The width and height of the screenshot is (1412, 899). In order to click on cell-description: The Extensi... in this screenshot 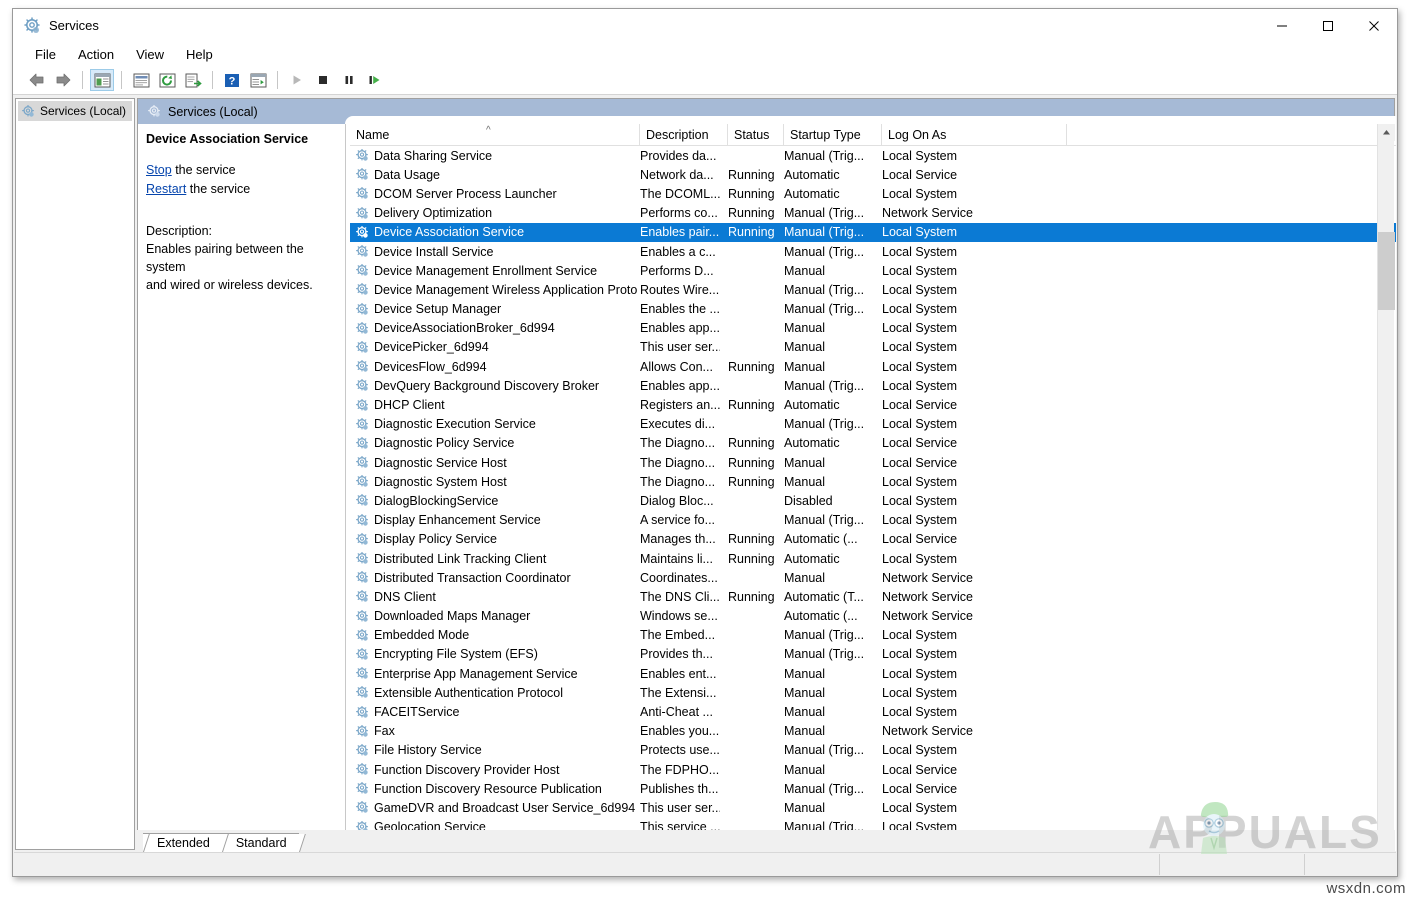, I will do `click(678, 692)`.